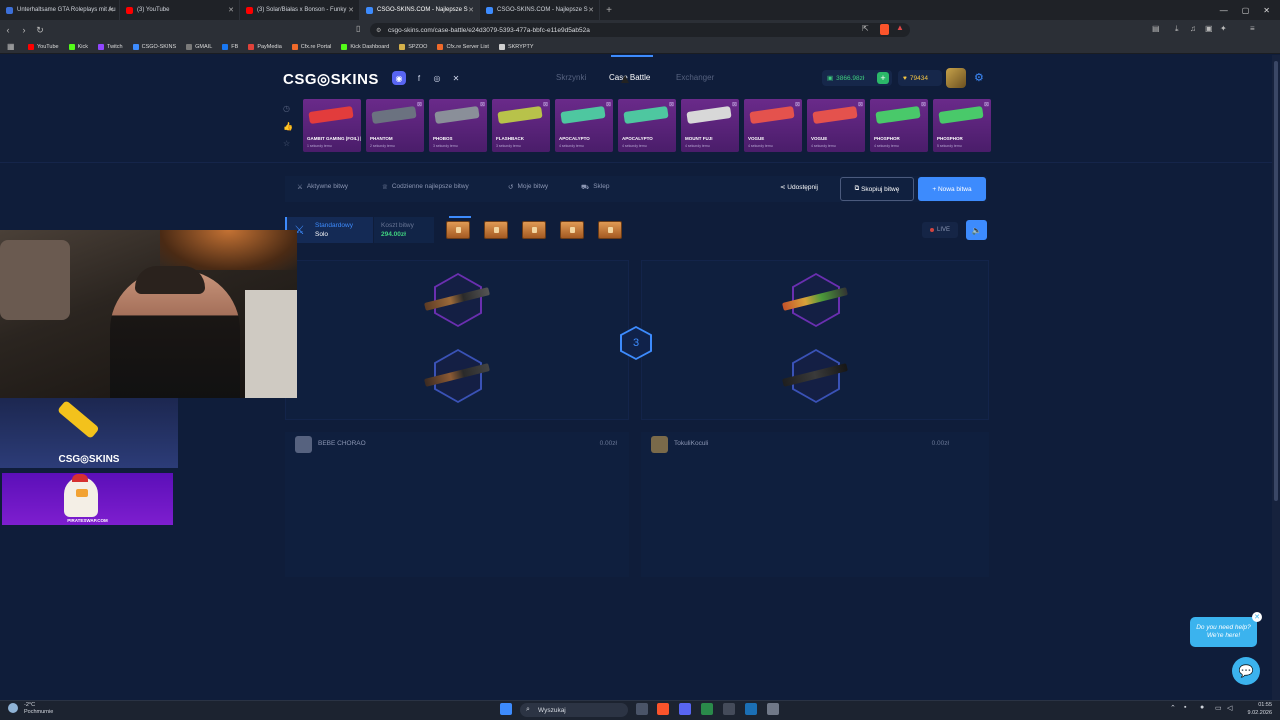 The height and width of the screenshot is (720, 1280). What do you see at coordinates (1177, 29) in the screenshot?
I see `download-icon: ⤓` at bounding box center [1177, 29].